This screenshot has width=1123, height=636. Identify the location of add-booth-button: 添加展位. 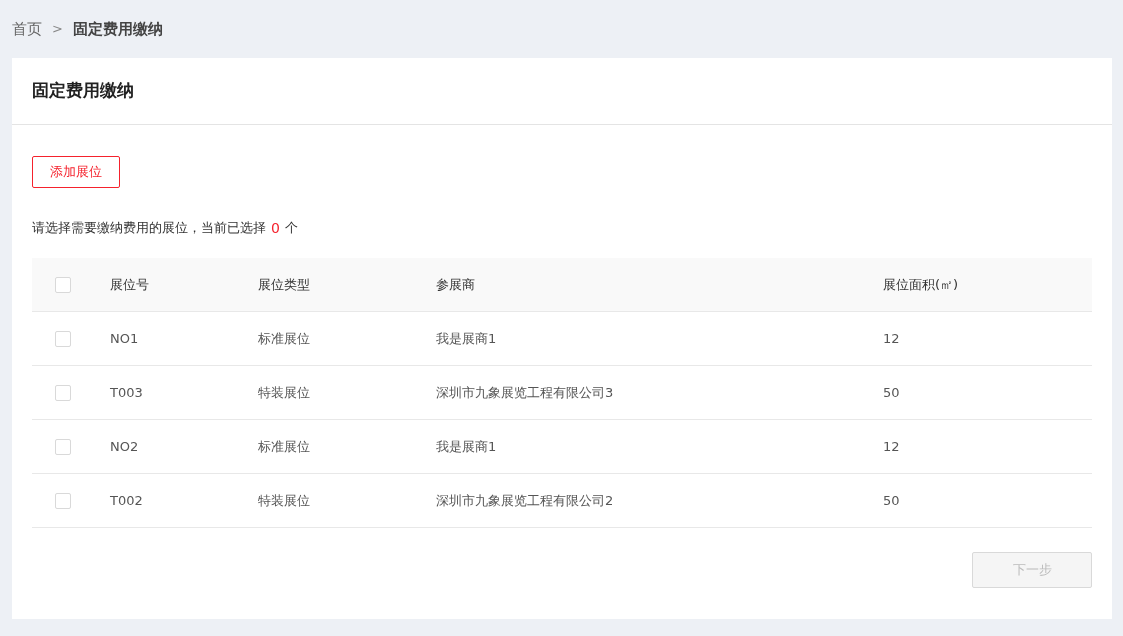
(76, 172).